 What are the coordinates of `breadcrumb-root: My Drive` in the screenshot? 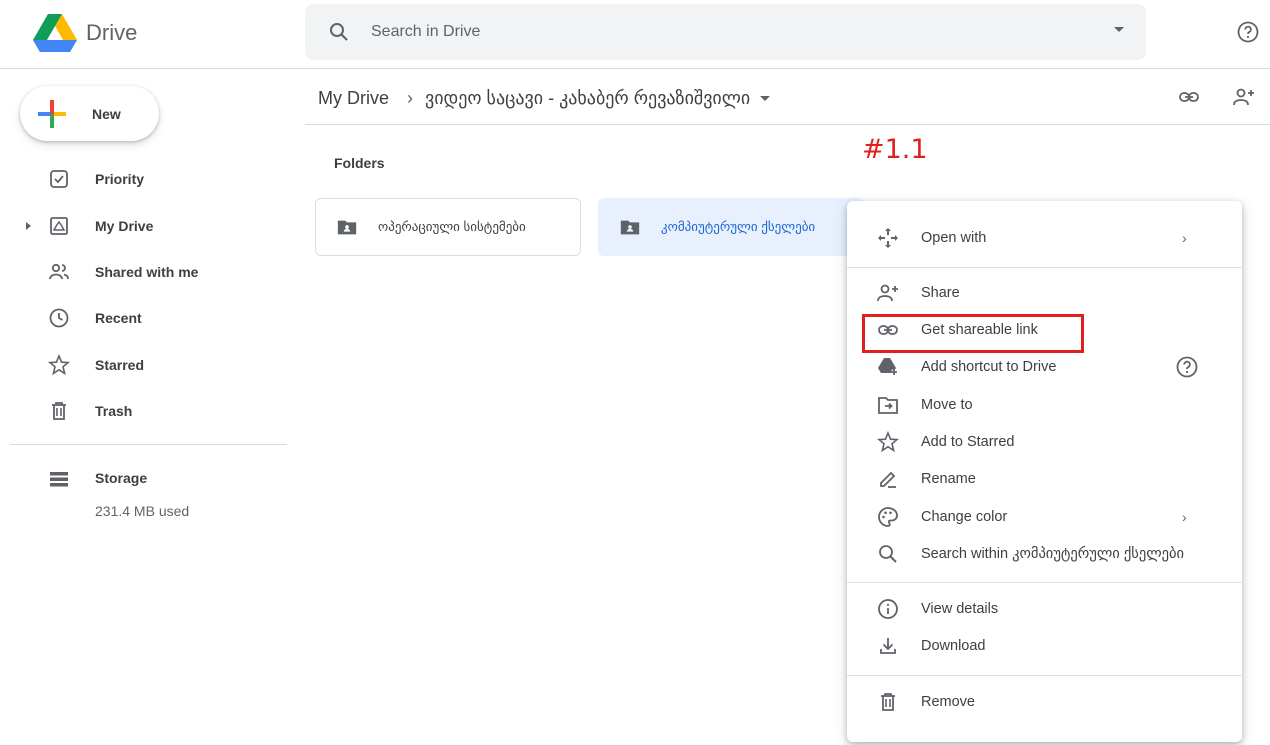 It's located at (353, 98).